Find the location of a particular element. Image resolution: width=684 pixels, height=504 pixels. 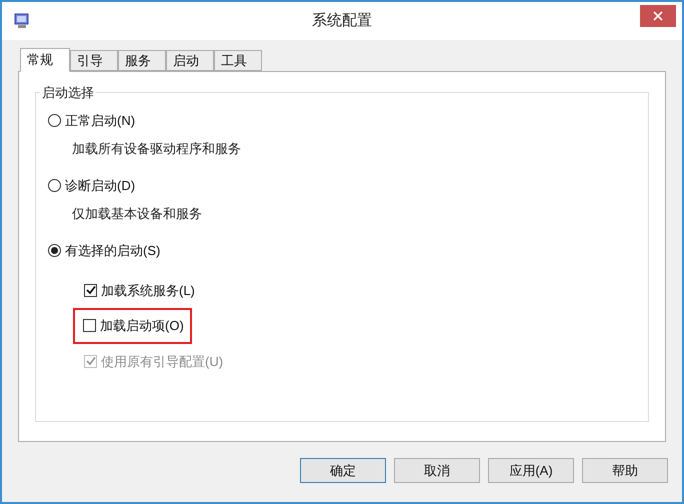

checkbox-label: 加载启动项(O) is located at coordinates (142, 326).